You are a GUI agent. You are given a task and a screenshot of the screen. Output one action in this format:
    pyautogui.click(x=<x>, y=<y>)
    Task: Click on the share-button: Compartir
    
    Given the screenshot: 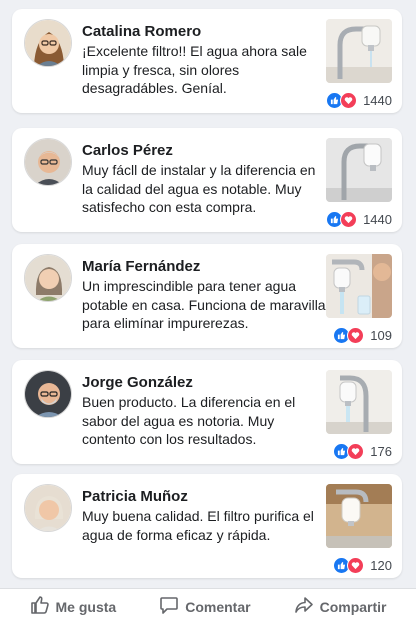 What is the action you would take?
    pyautogui.click(x=340, y=606)
    